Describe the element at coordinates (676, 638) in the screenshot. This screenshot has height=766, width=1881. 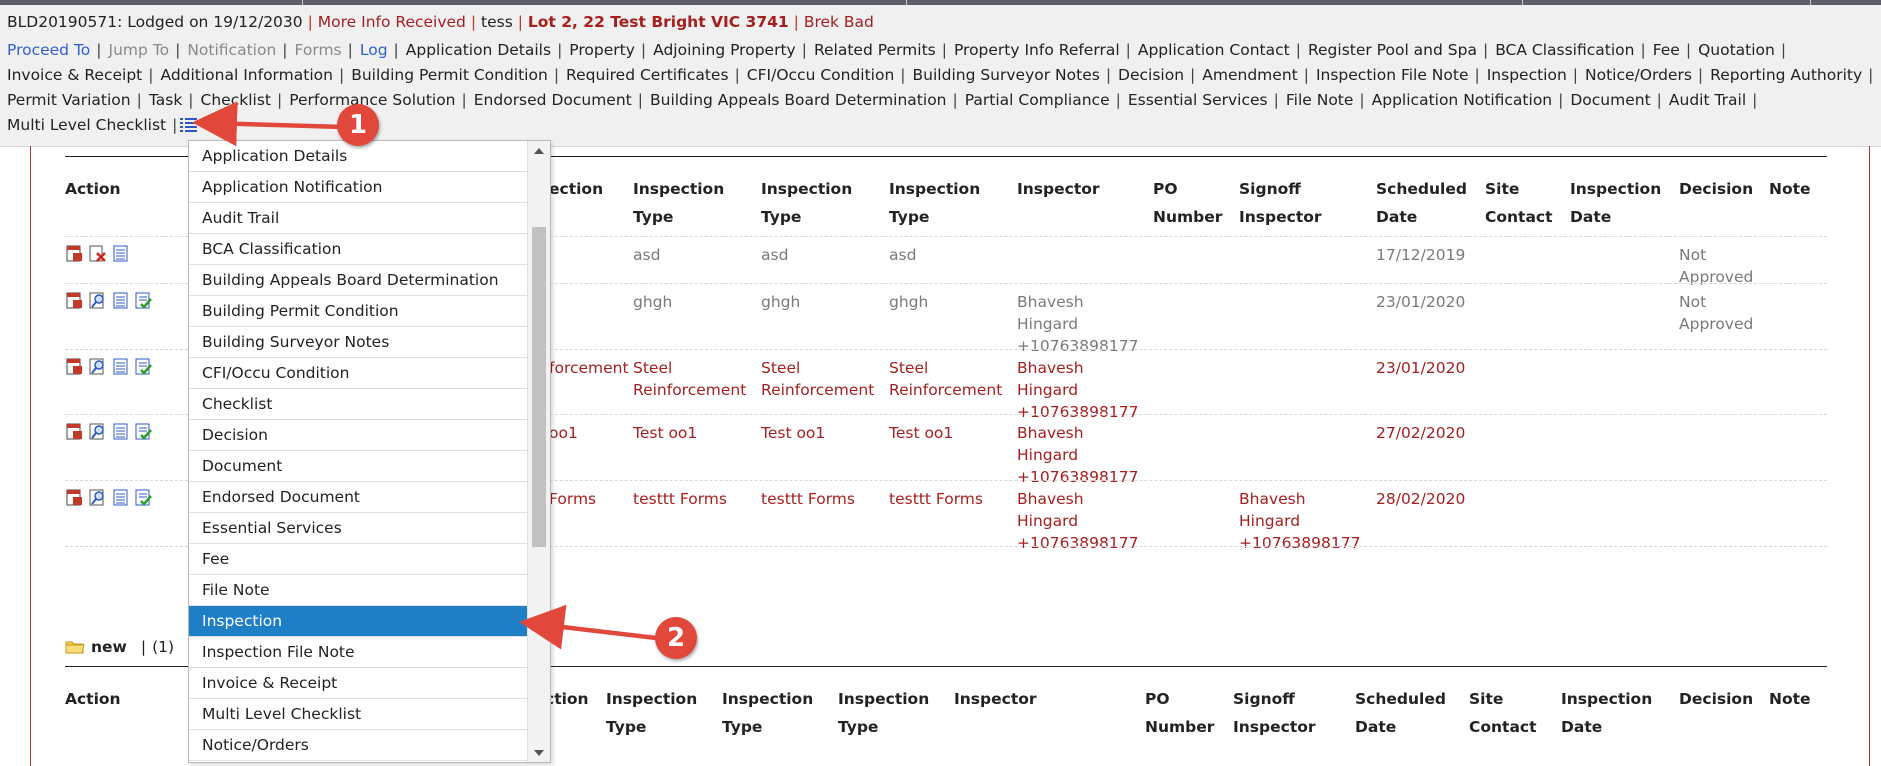
I see `callout-2-badge: 2` at that location.